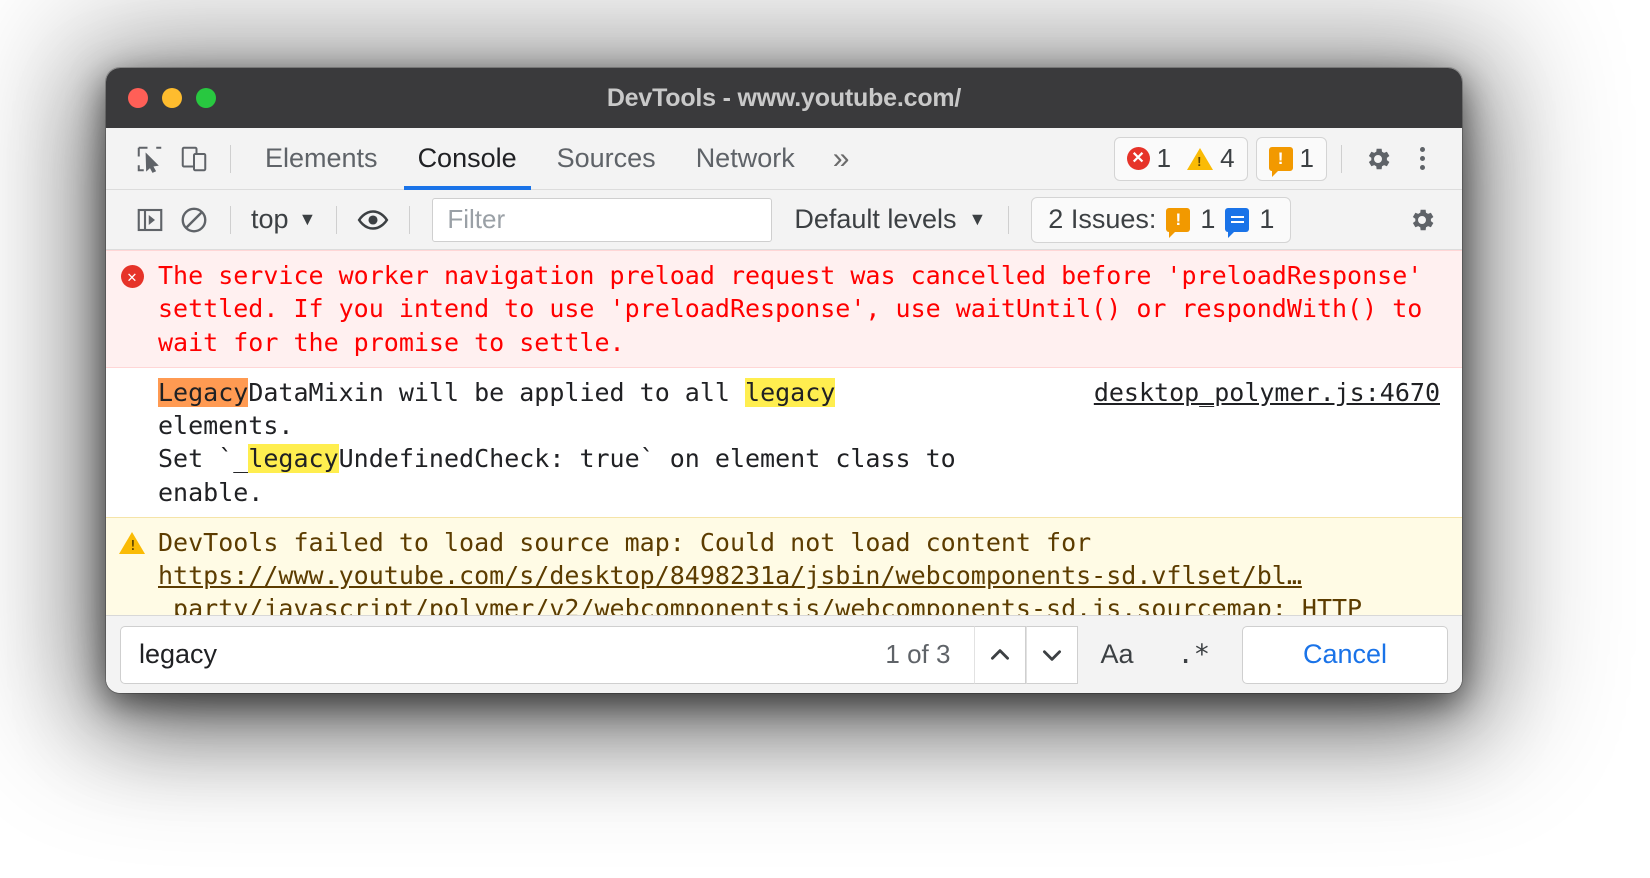  I want to click on issues-pill: 2 Issues: ! 1 1, so click(1161, 219).